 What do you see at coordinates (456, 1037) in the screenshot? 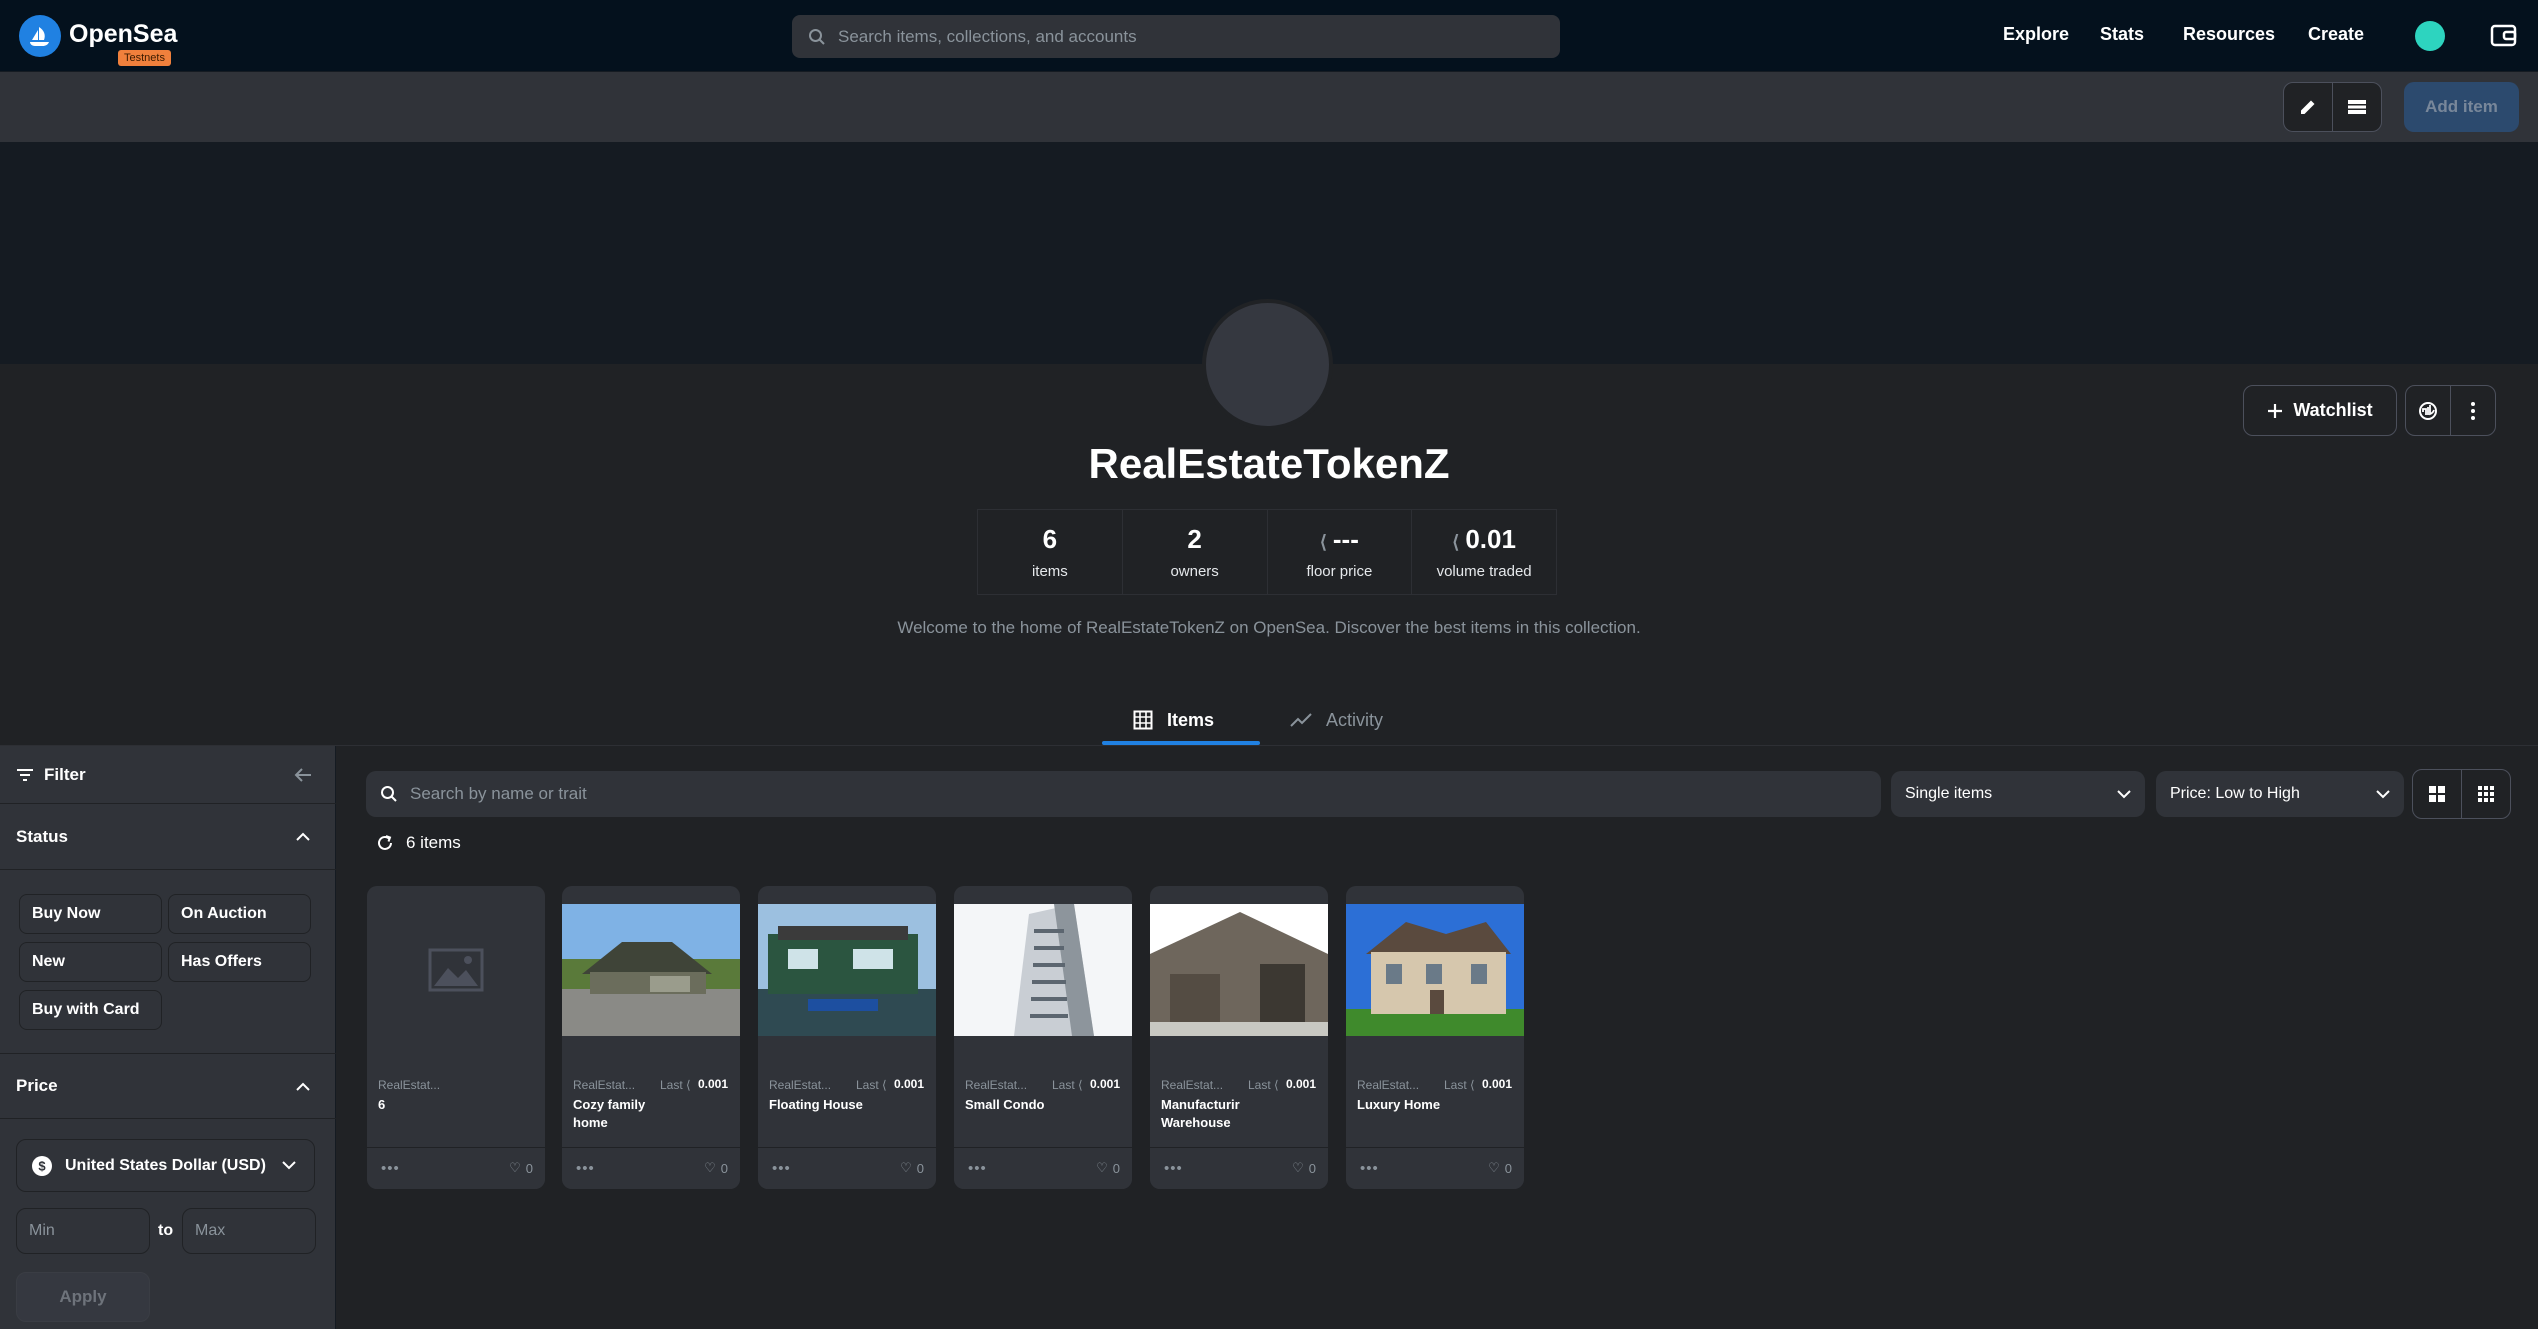
I see `nft-card: RealEstat... 6 ••• ♡ 0` at bounding box center [456, 1037].